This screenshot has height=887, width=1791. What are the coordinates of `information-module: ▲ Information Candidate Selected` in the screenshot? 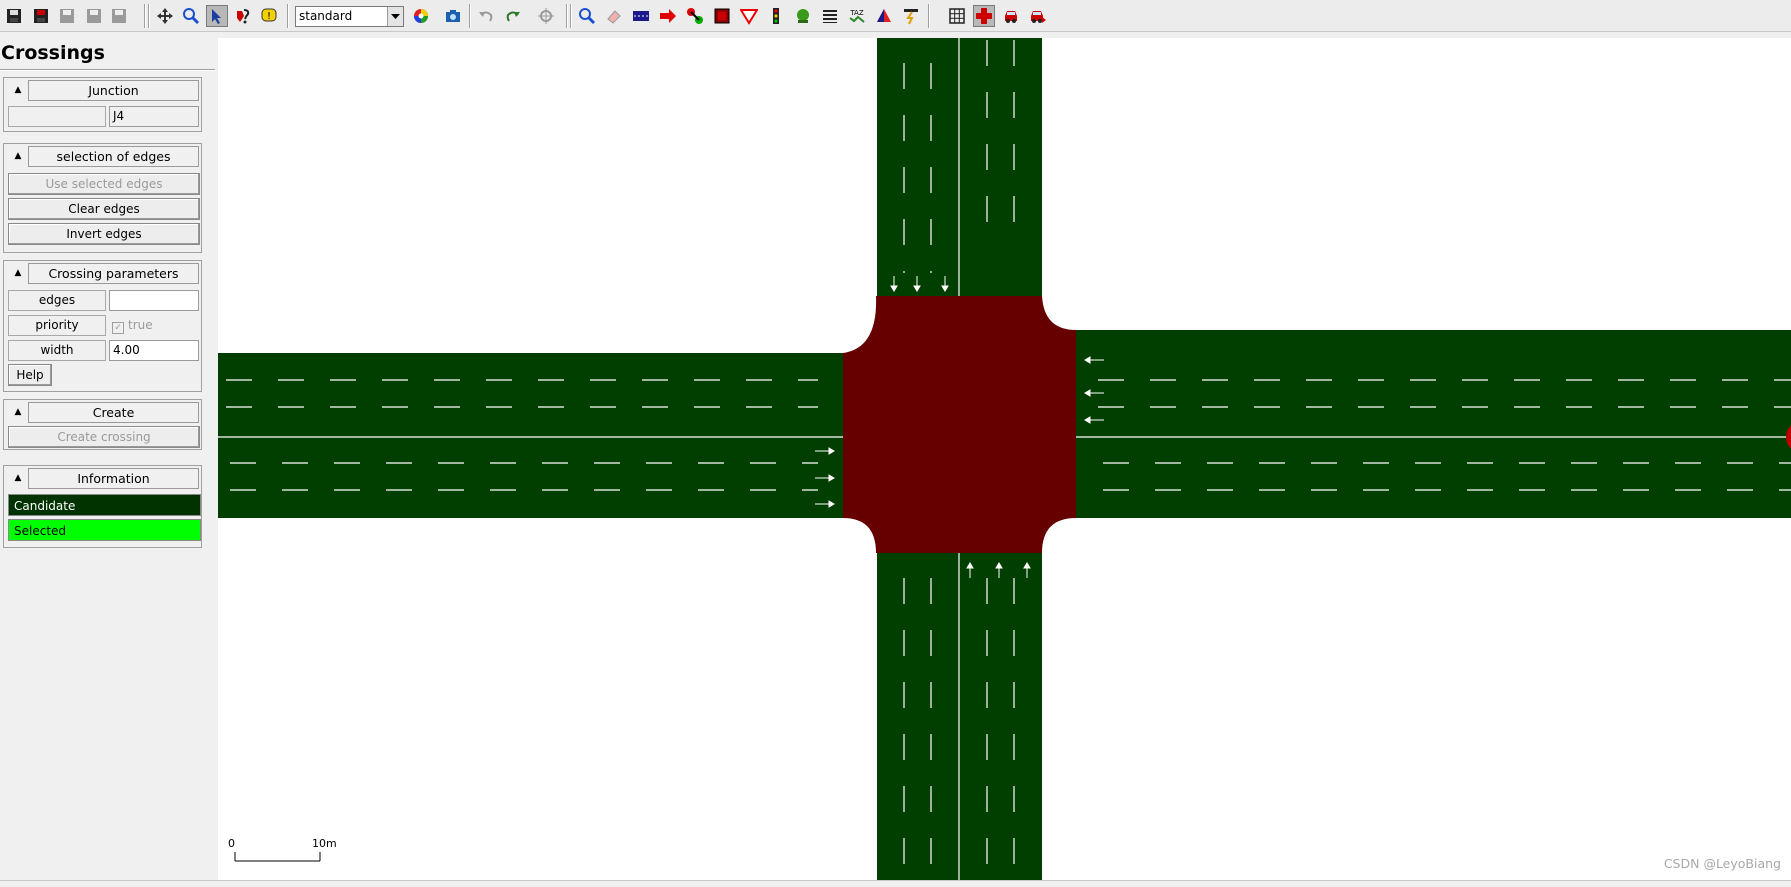 It's located at (102, 506).